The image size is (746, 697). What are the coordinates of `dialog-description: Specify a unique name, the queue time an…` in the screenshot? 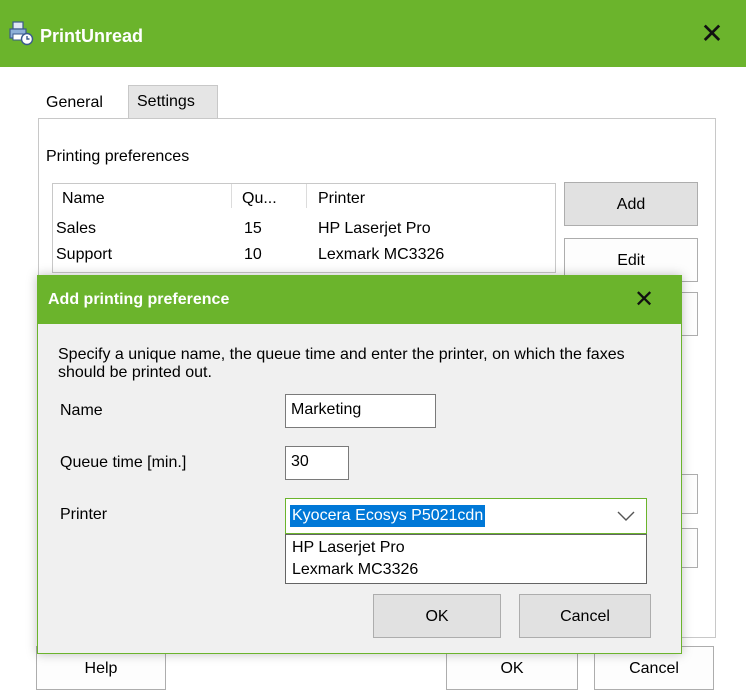 It's located at (341, 363).